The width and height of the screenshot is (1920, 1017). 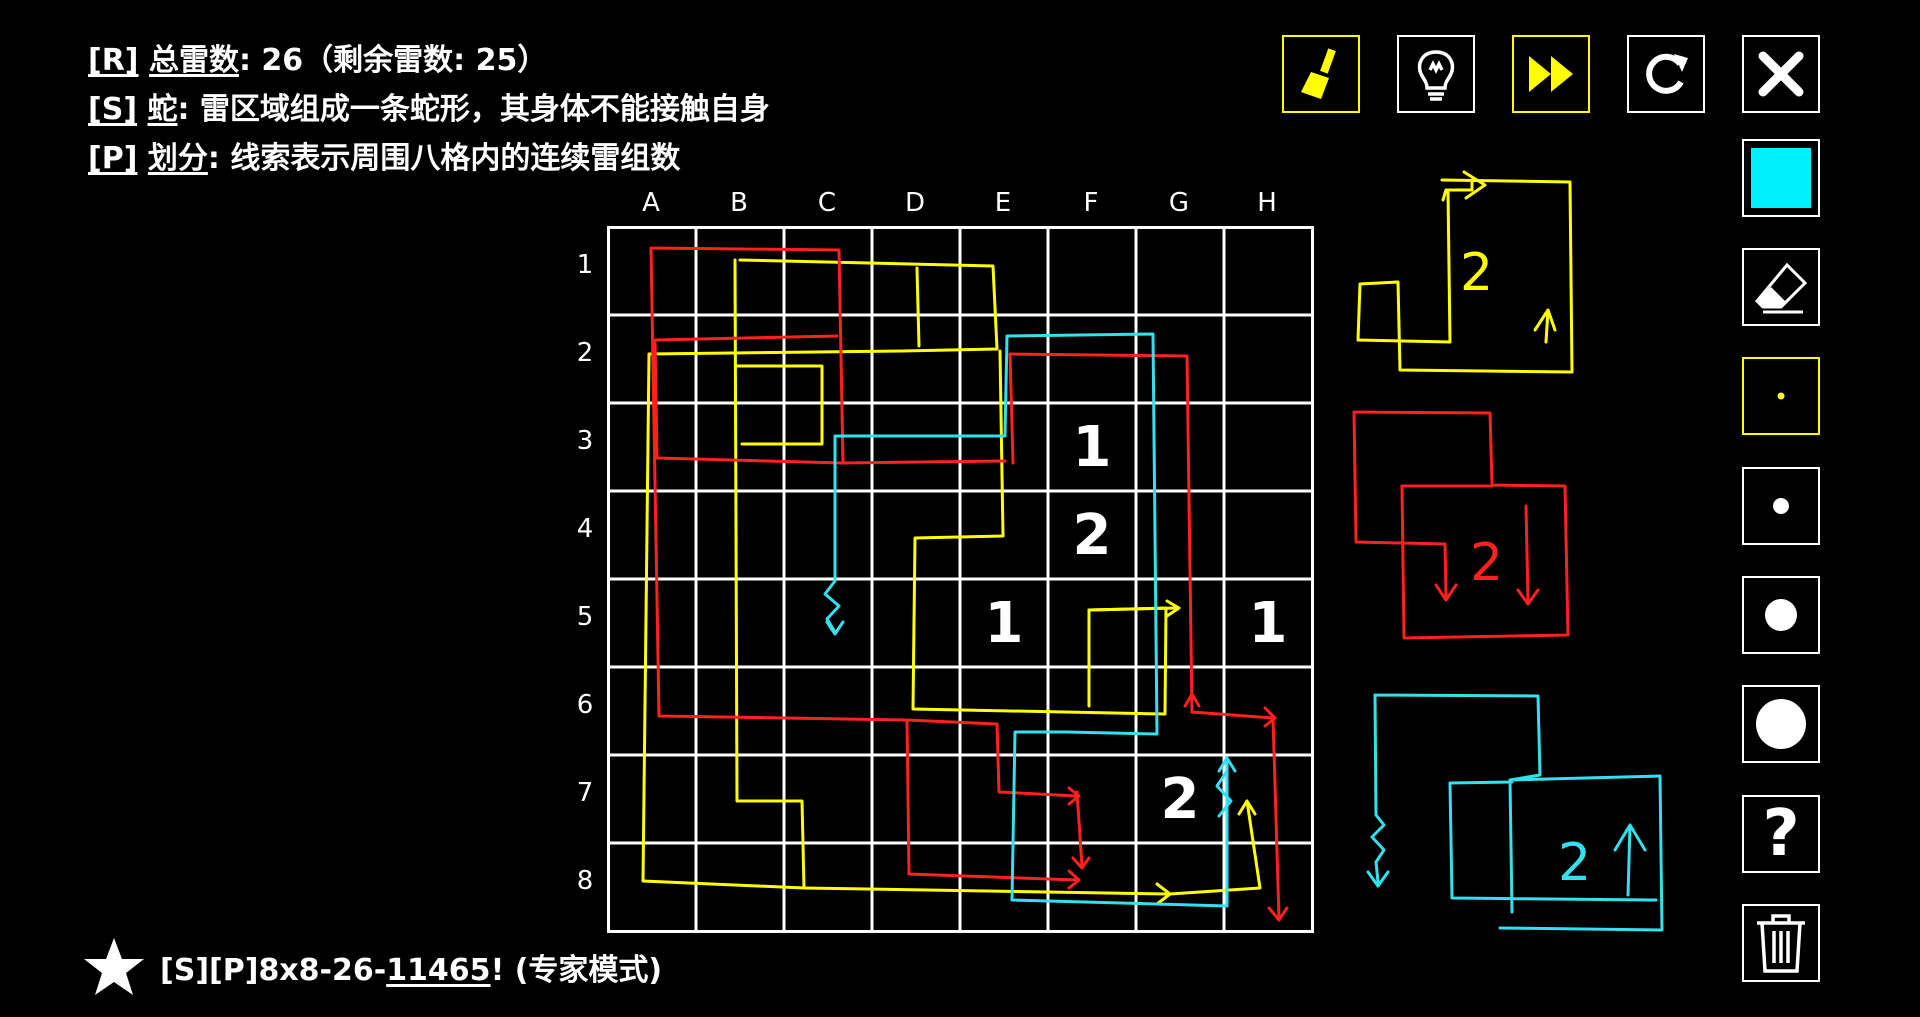 I want to click on red-sketch, so click(x=1461, y=525).